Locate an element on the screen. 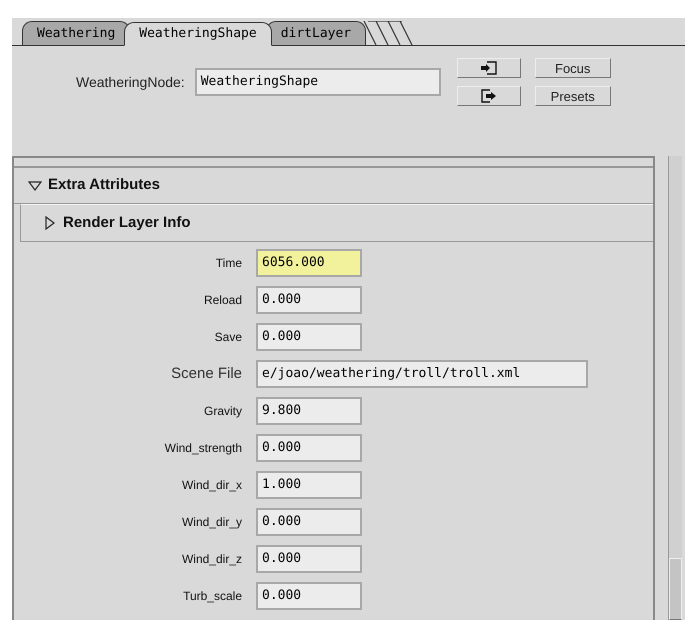 The image size is (685, 620). load-icon-button is located at coordinates (488, 68).